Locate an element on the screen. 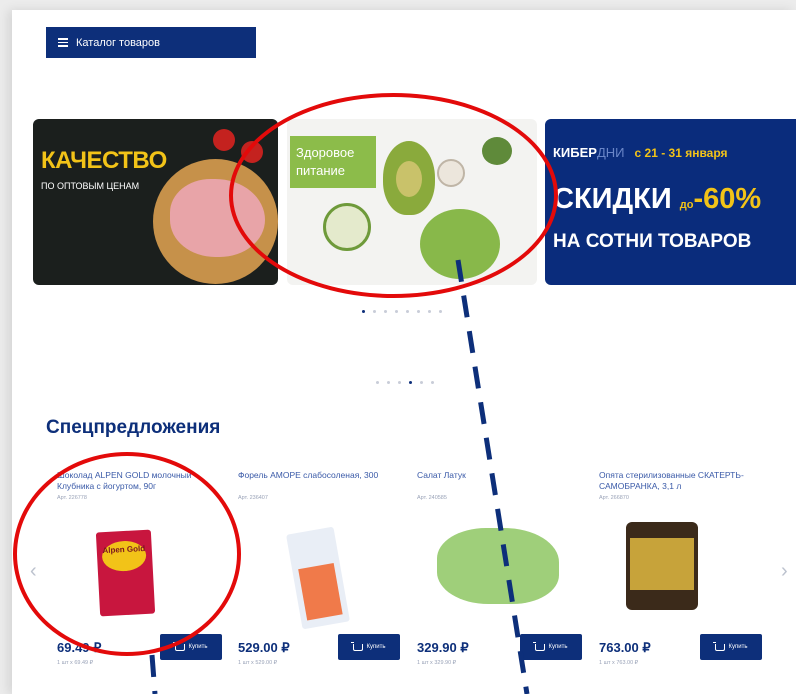 The image size is (796, 694). product-image-mushrooms-can is located at coordinates (662, 566).